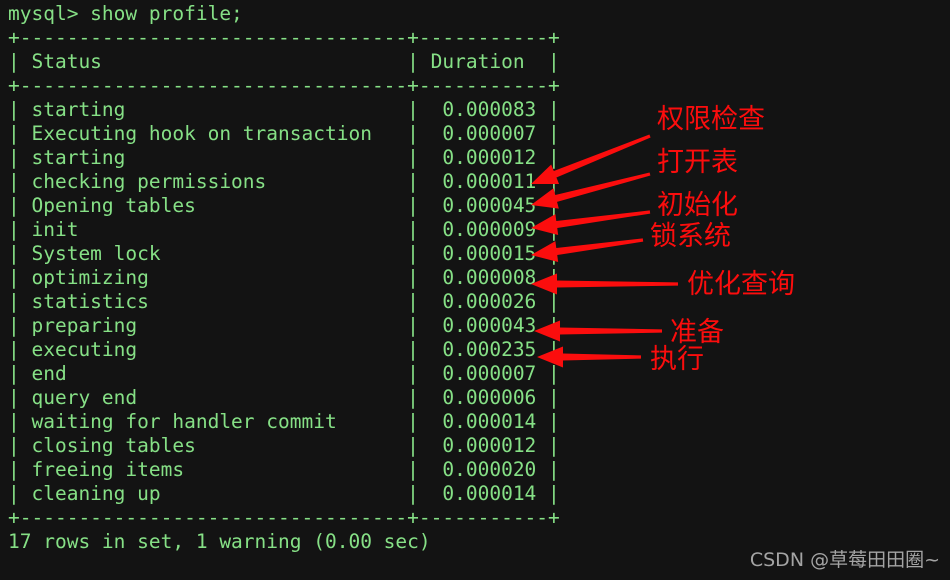  Describe the element at coordinates (284, 301) in the screenshot. I see `table-row: | statistics | 0.000026 |` at that location.